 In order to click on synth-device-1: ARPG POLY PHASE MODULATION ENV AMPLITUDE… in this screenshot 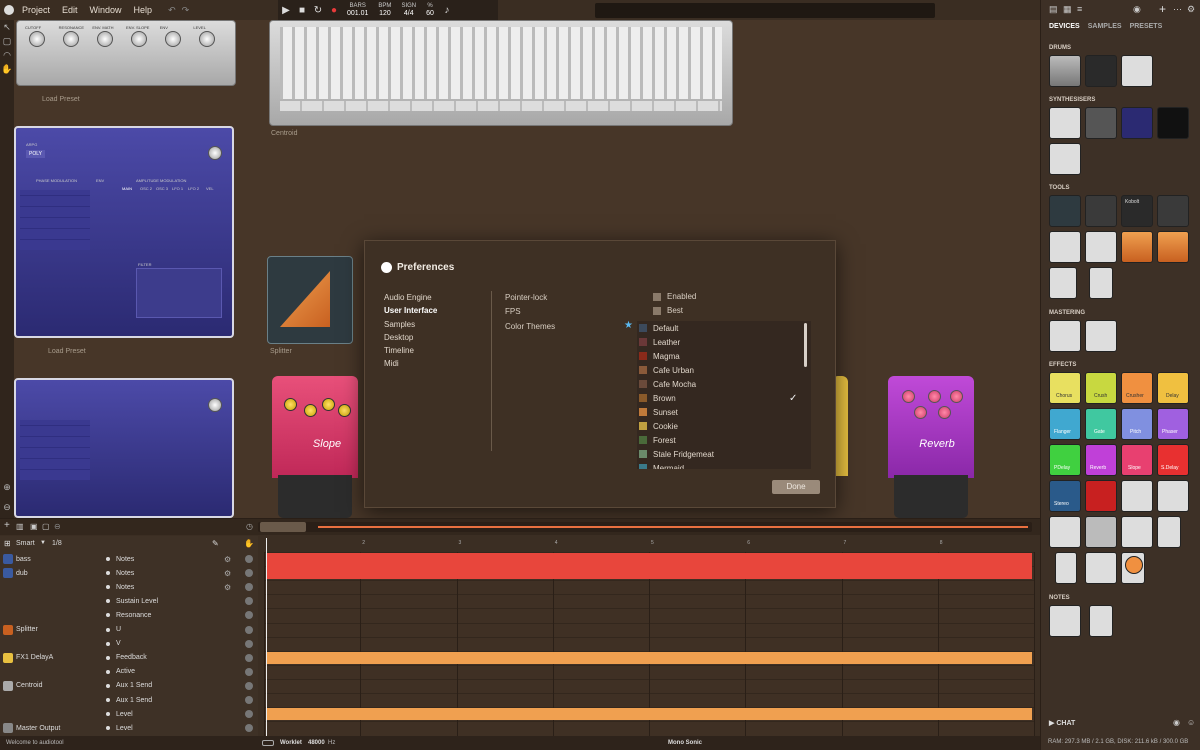, I will do `click(124, 232)`.